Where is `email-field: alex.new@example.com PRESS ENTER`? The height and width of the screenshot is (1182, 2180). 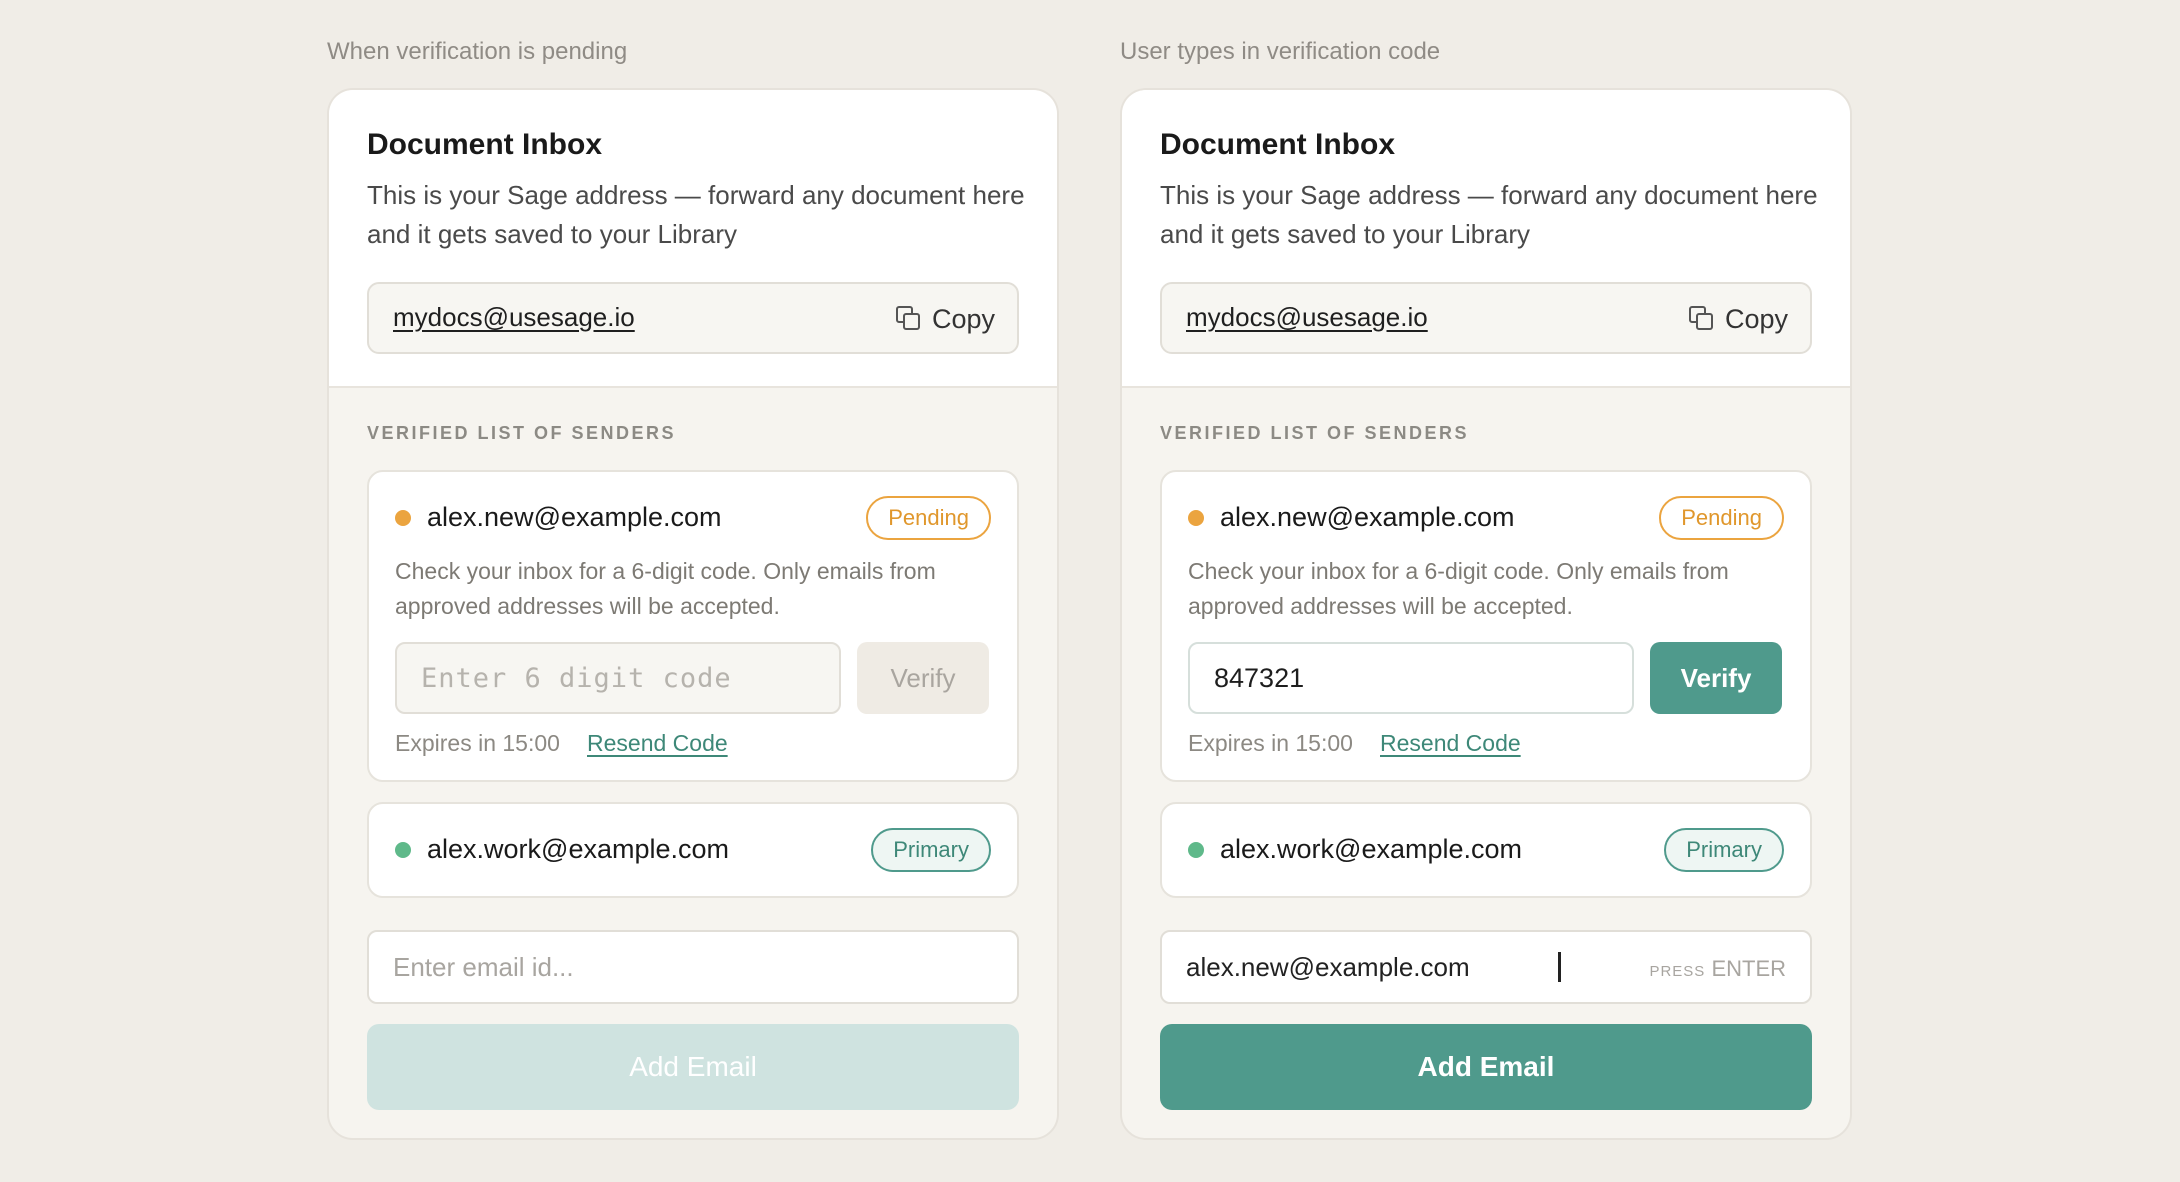
email-field: alex.new@example.com PRESS ENTER is located at coordinates (1486, 967).